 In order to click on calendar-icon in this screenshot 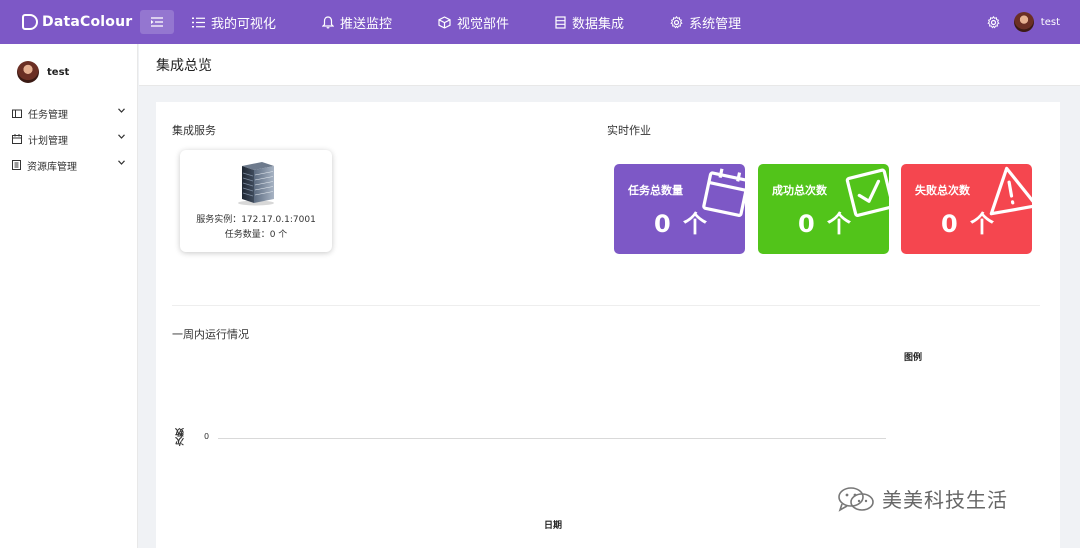, I will do `click(17, 139)`.